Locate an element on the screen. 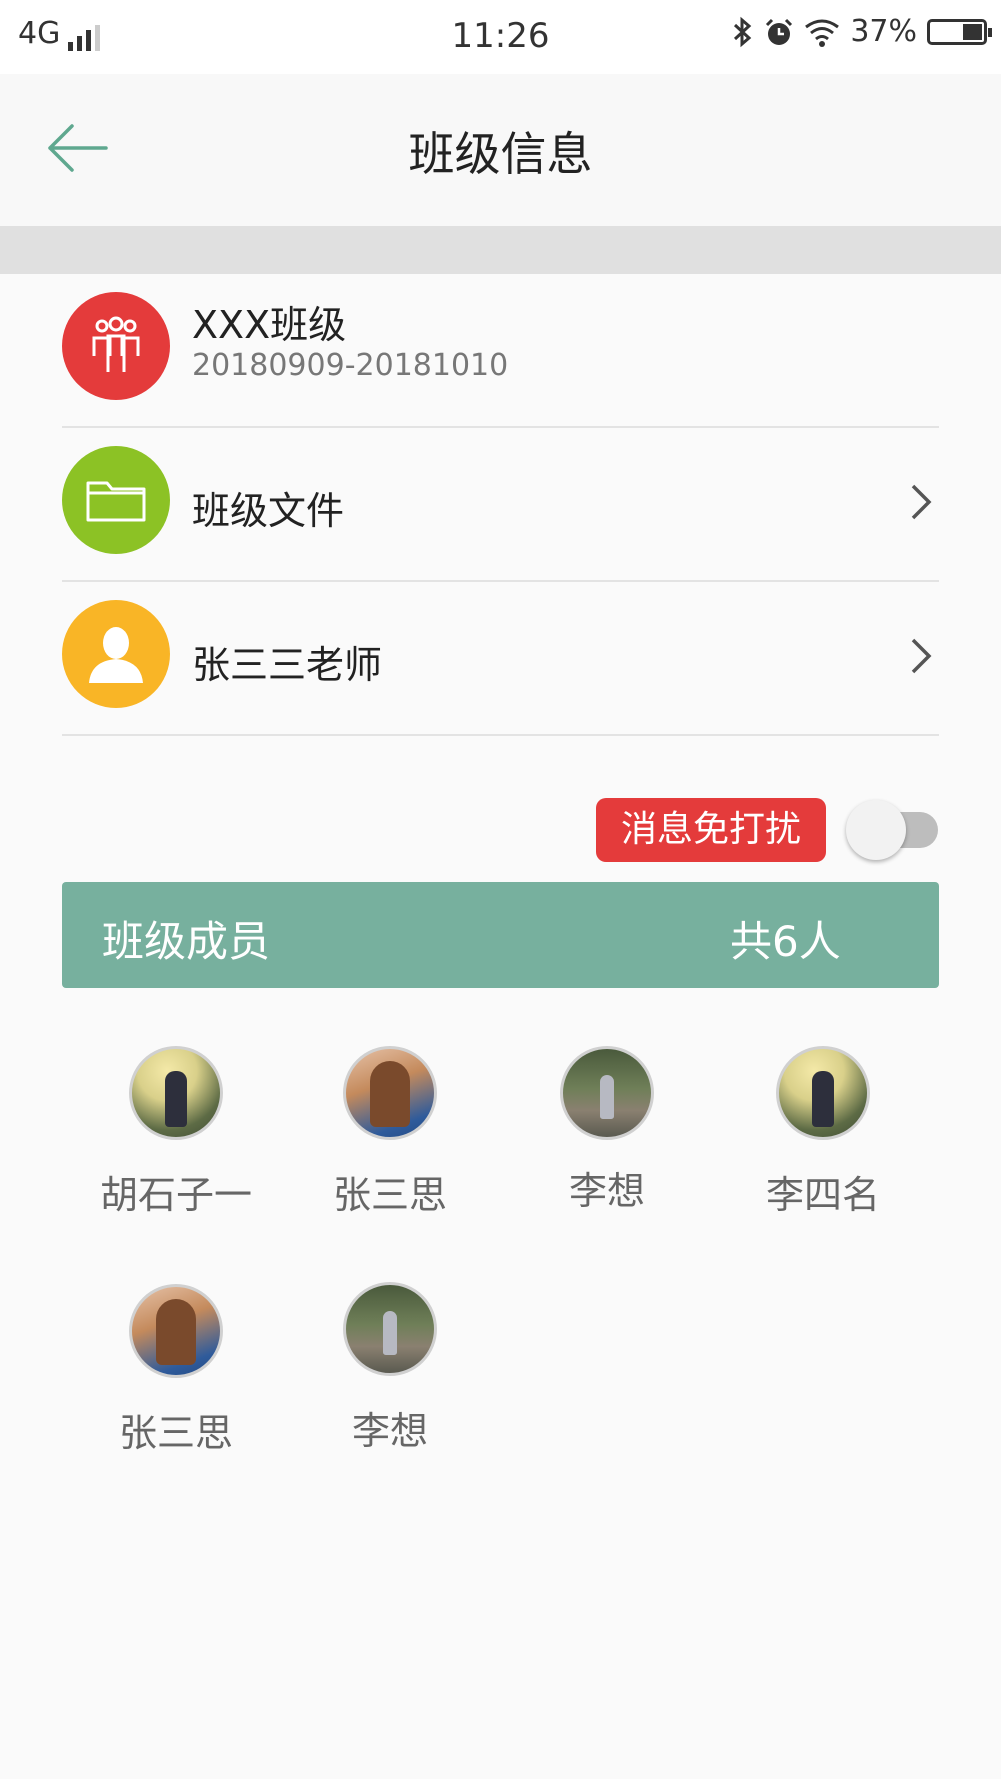 The width and height of the screenshot is (1001, 1779). members-header: 班级成员 共6人 is located at coordinates (500, 935).